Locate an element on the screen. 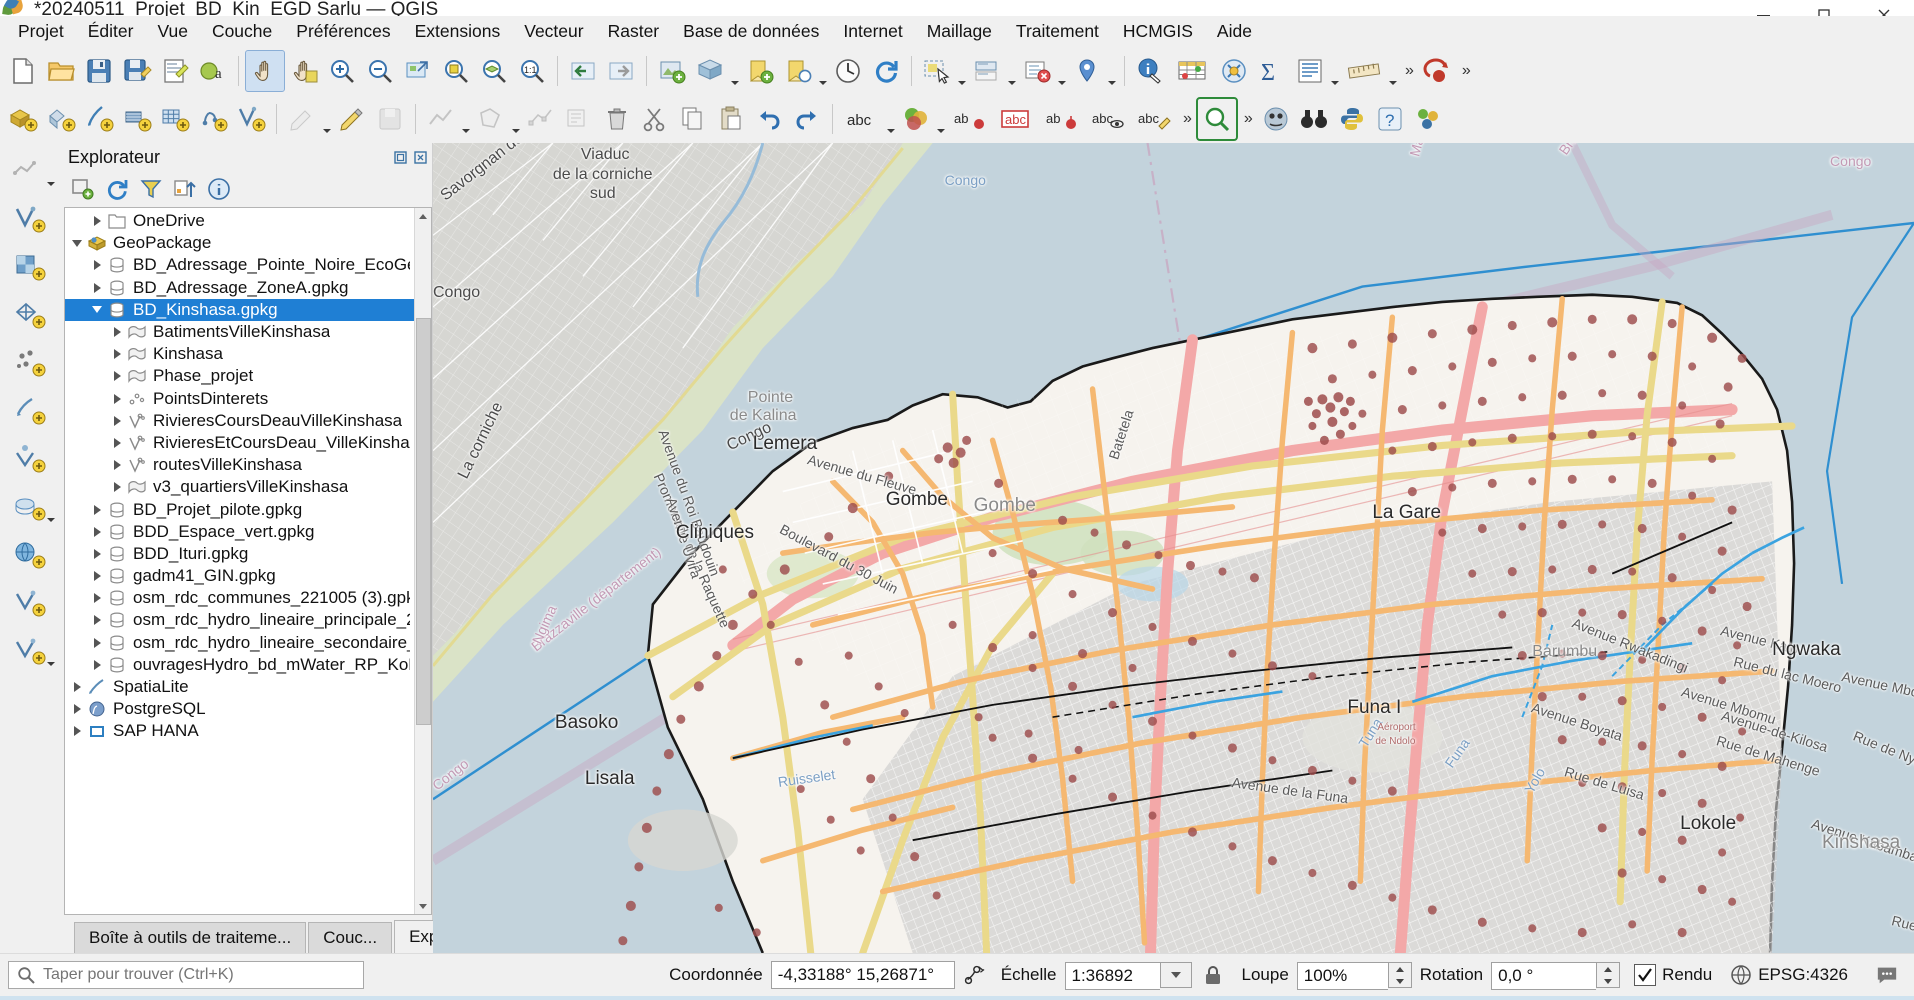 The width and height of the screenshot is (1914, 1000). search-input is located at coordinates (186, 975).